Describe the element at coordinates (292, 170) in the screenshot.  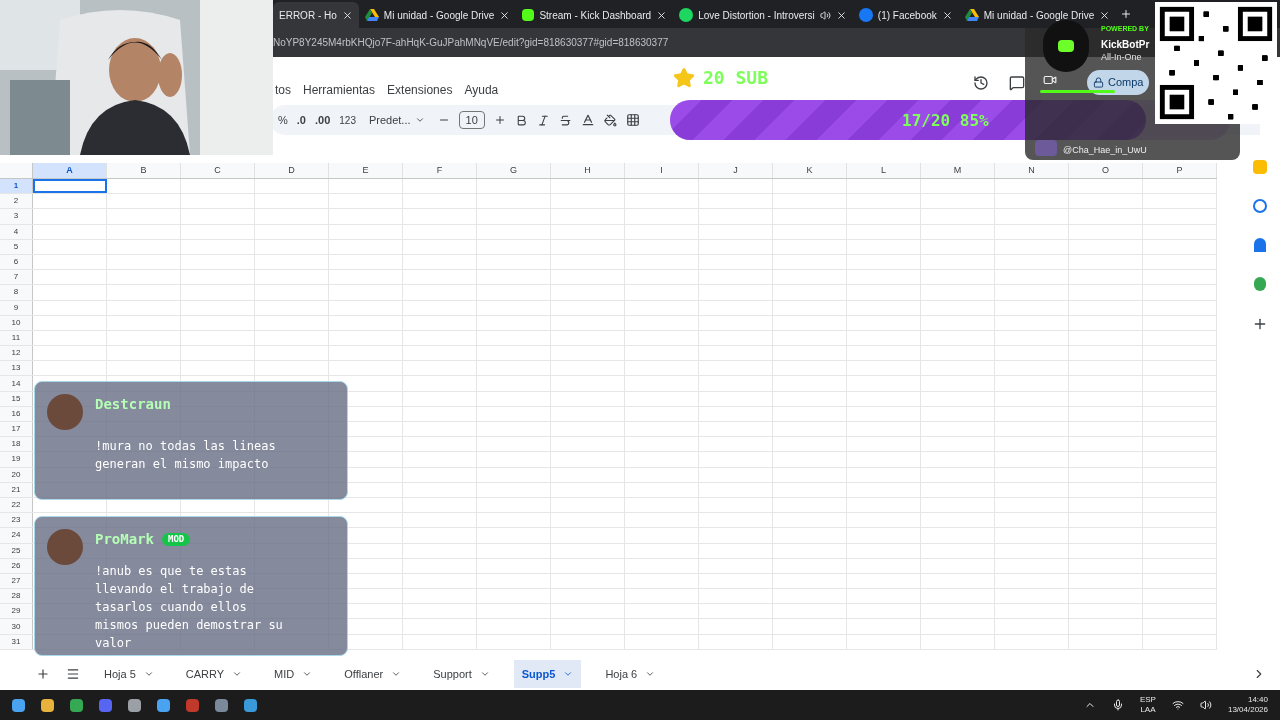
I see `column-header: D` at that location.